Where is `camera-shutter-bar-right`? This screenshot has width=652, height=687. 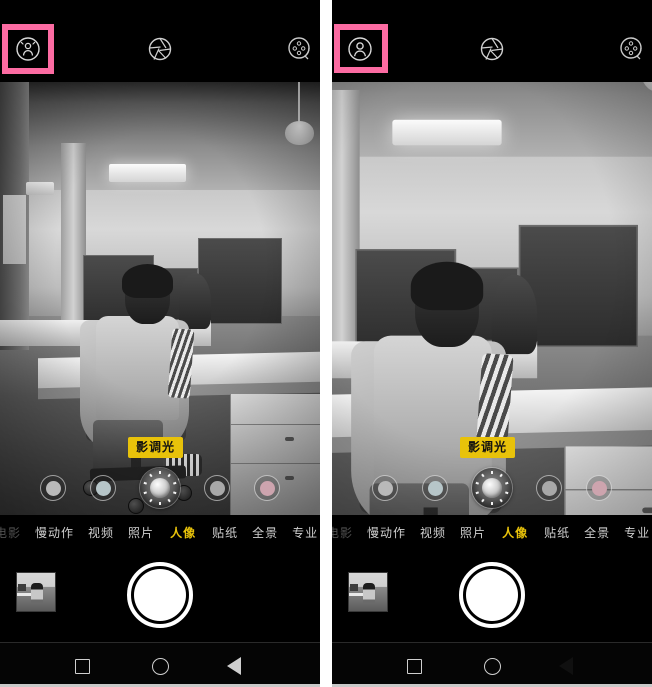
camera-shutter-bar-right is located at coordinates (492, 596).